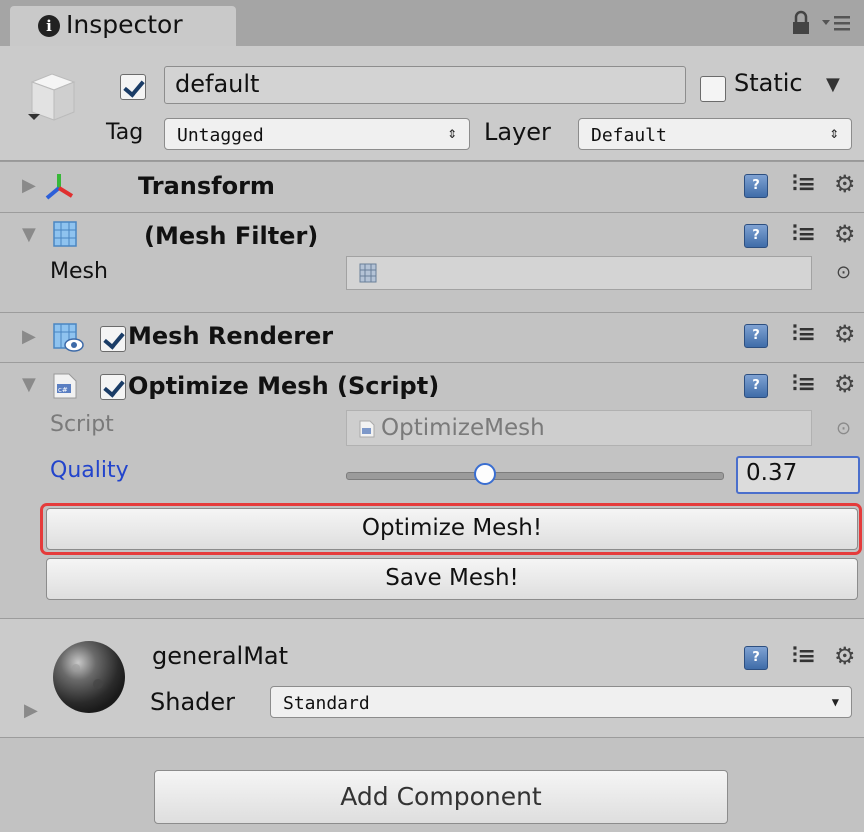 The height and width of the screenshot is (832, 864). Describe the element at coordinates (835, 702) in the screenshot. I see `dropdown-arrow-icon: ▼` at that location.